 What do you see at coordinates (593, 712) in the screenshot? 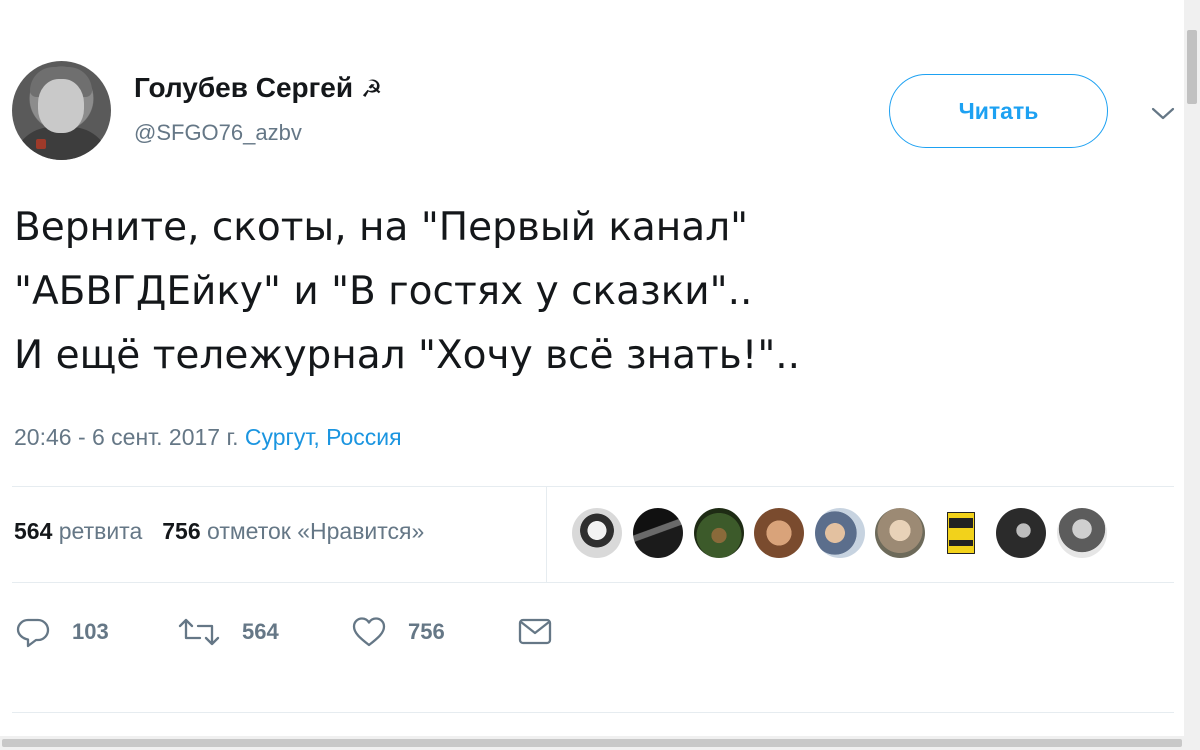
I see `divider-footer` at bounding box center [593, 712].